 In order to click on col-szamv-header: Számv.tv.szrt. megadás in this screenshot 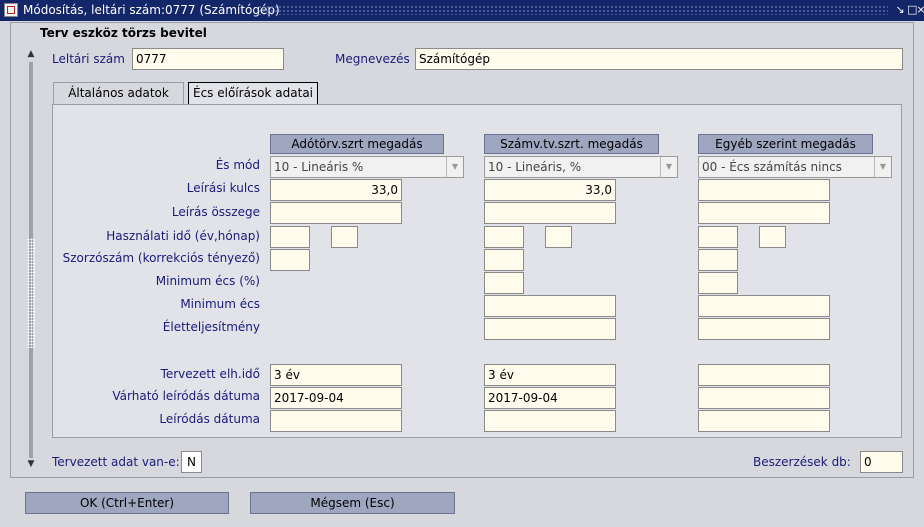, I will do `click(571, 144)`.